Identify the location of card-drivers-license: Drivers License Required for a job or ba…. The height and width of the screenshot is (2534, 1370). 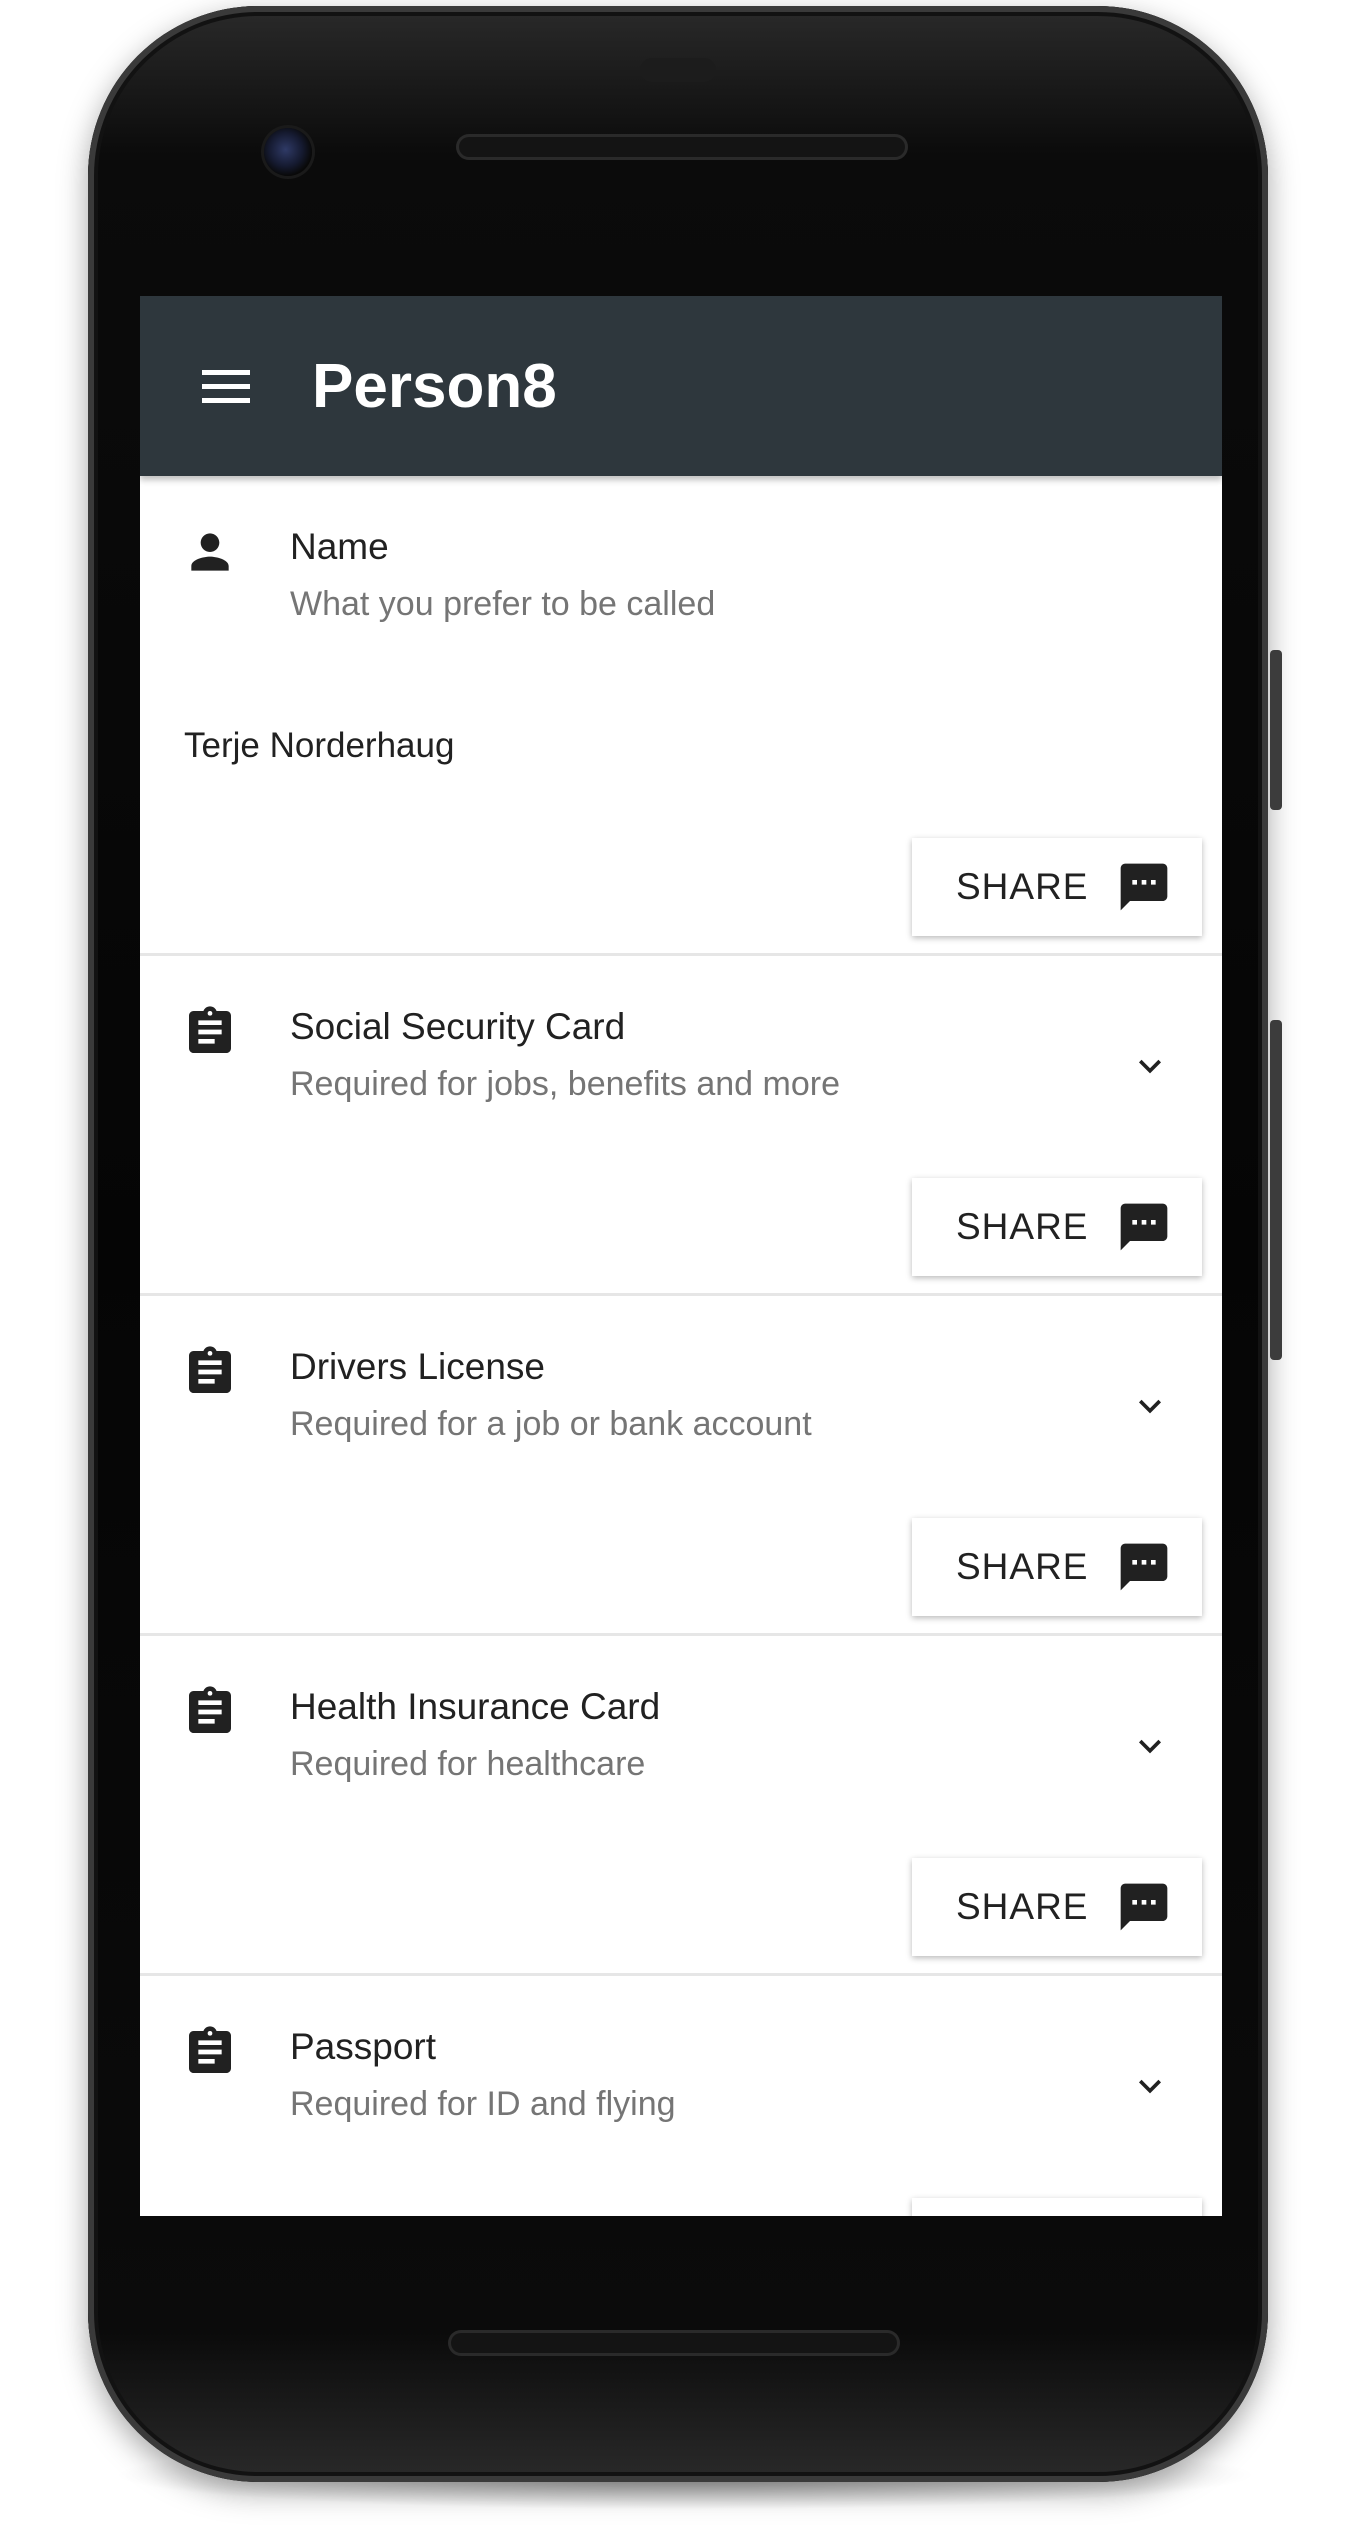
(681, 1466).